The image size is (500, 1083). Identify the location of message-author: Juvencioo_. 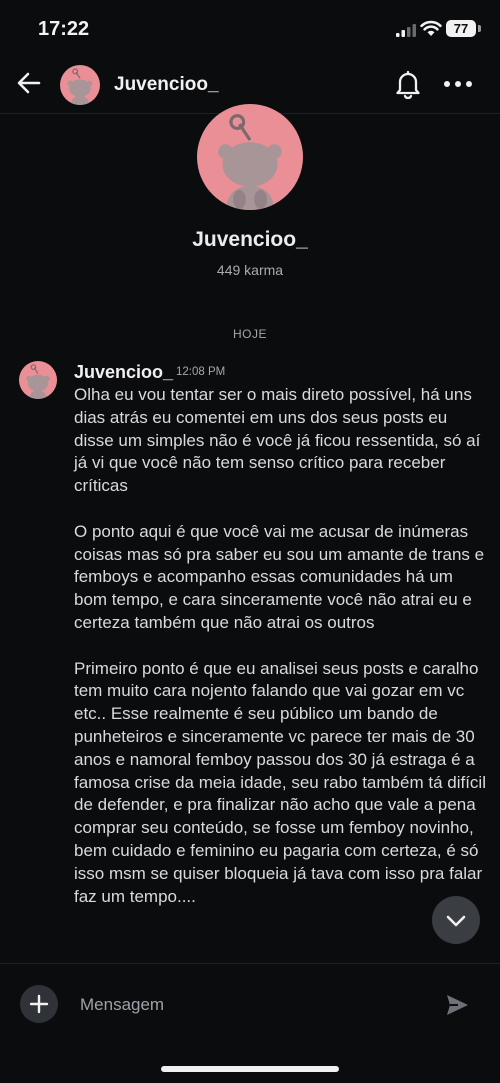
(123, 372).